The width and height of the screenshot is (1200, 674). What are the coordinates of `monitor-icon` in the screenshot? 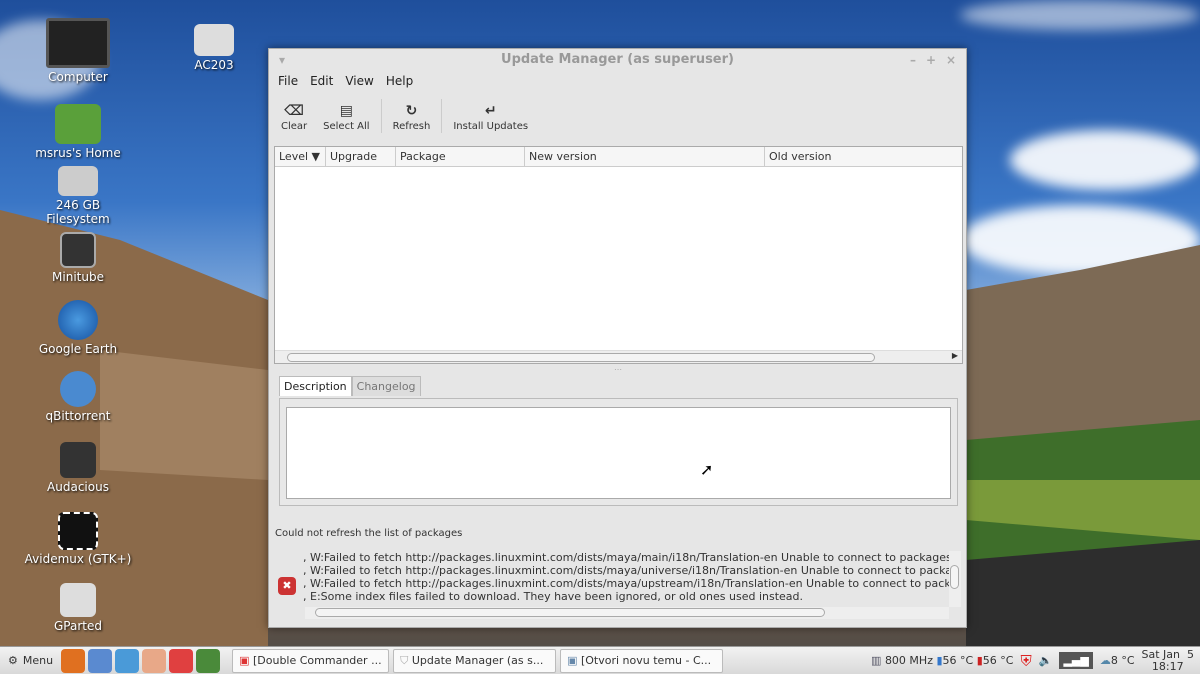 It's located at (78, 43).